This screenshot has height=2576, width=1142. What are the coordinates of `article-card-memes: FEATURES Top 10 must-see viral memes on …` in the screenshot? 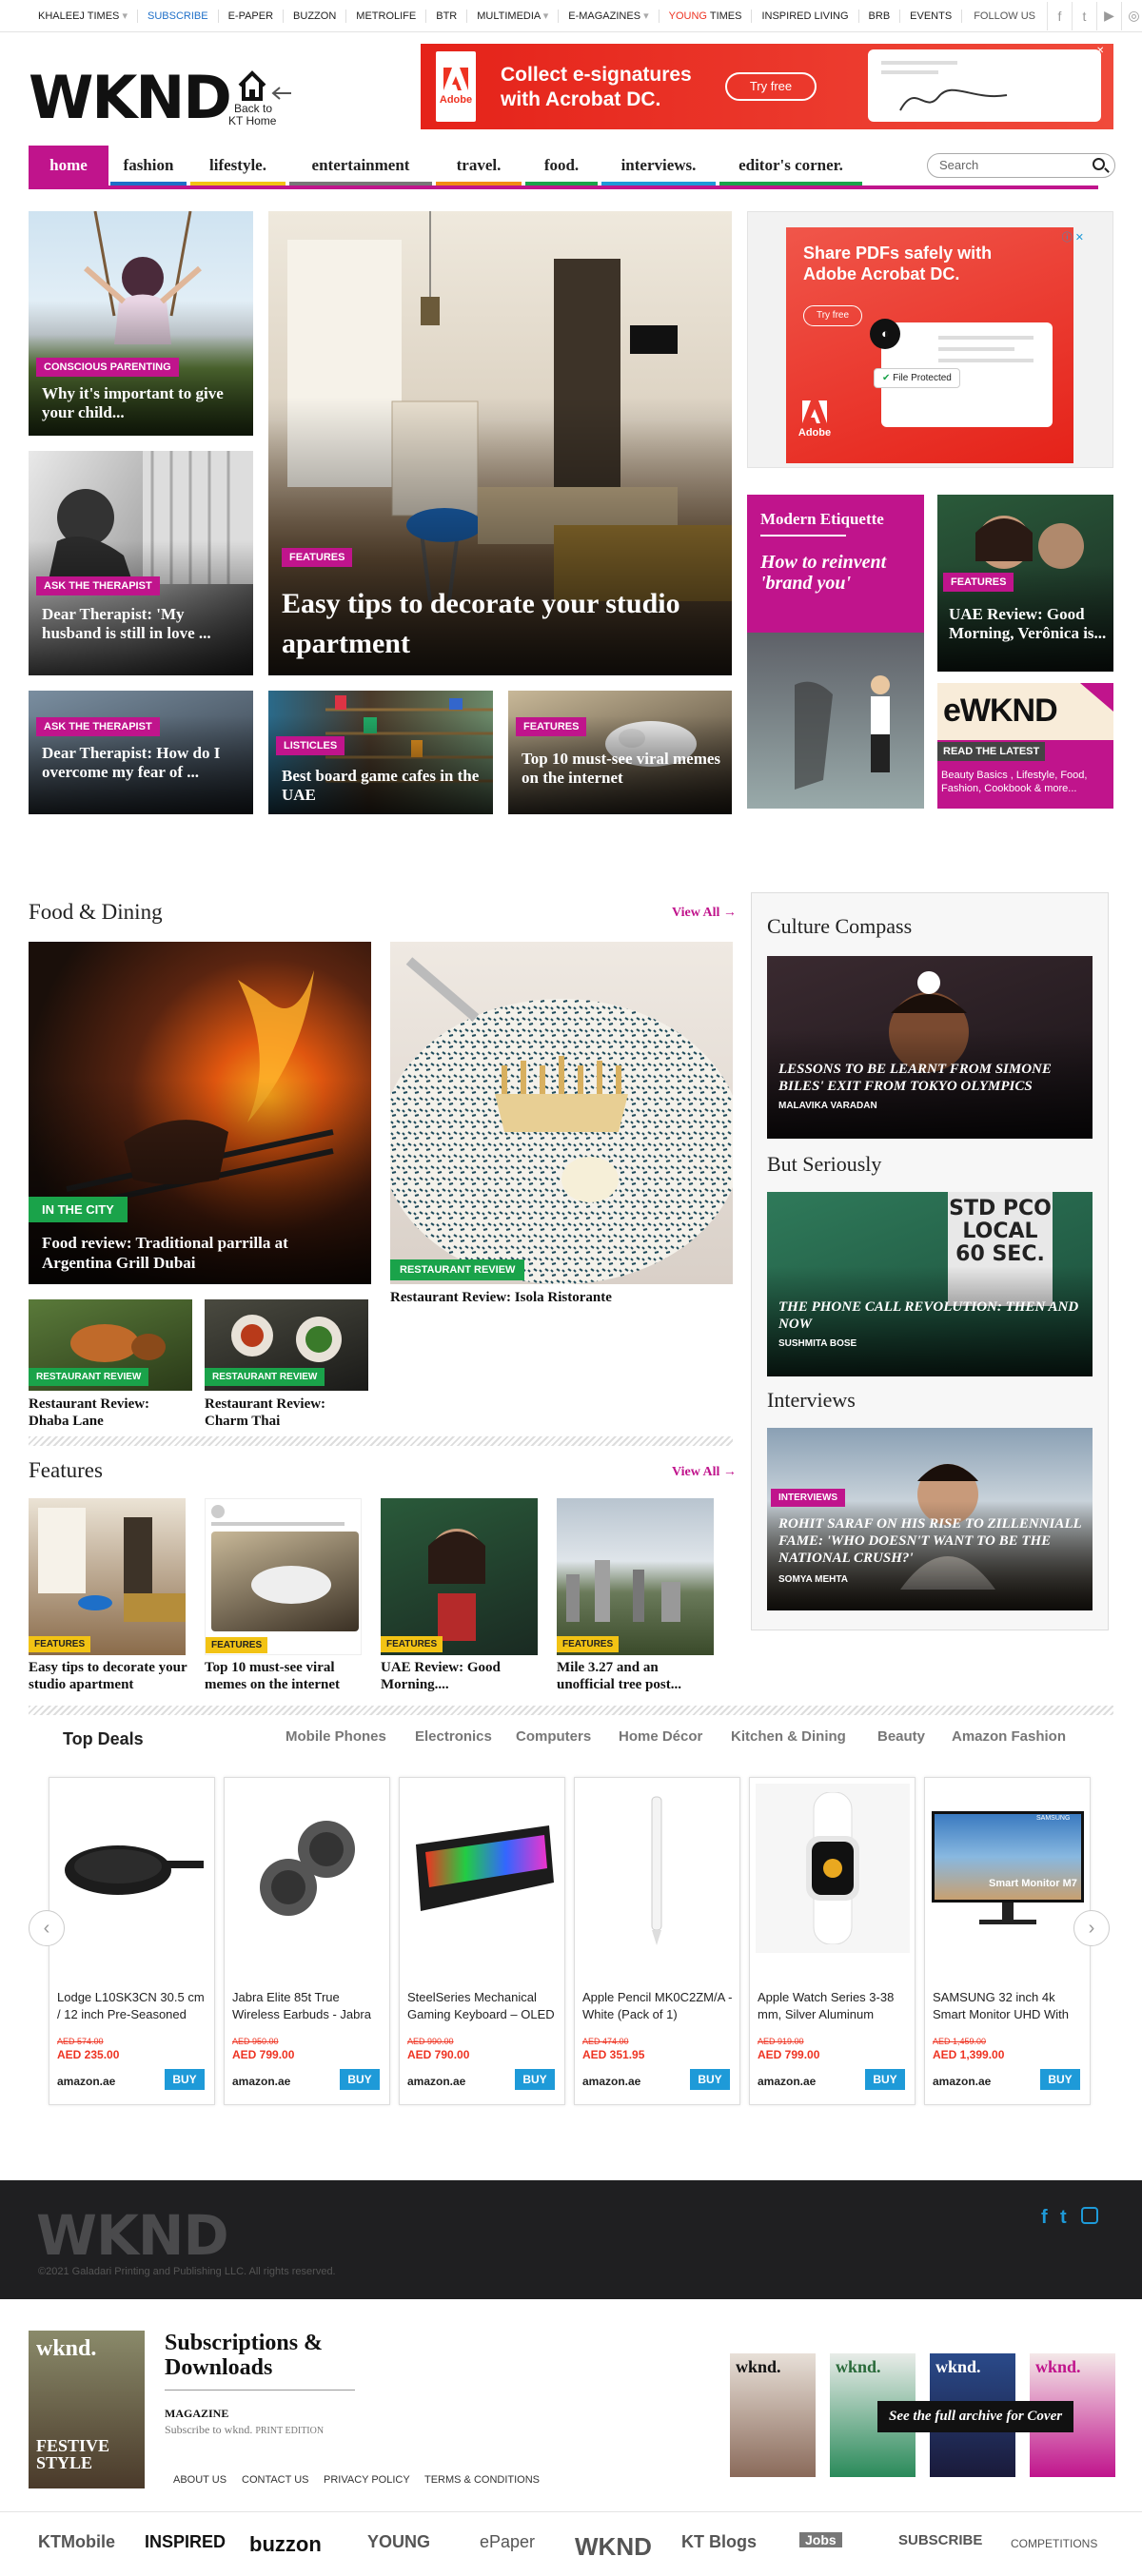 It's located at (620, 753).